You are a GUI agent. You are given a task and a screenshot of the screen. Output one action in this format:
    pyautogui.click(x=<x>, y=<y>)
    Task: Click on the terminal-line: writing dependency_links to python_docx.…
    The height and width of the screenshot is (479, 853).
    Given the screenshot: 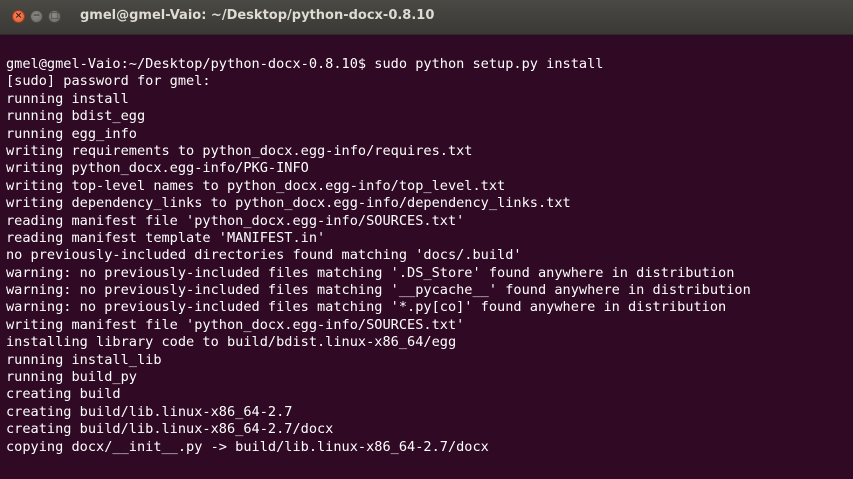 What is the action you would take?
    pyautogui.click(x=288, y=203)
    